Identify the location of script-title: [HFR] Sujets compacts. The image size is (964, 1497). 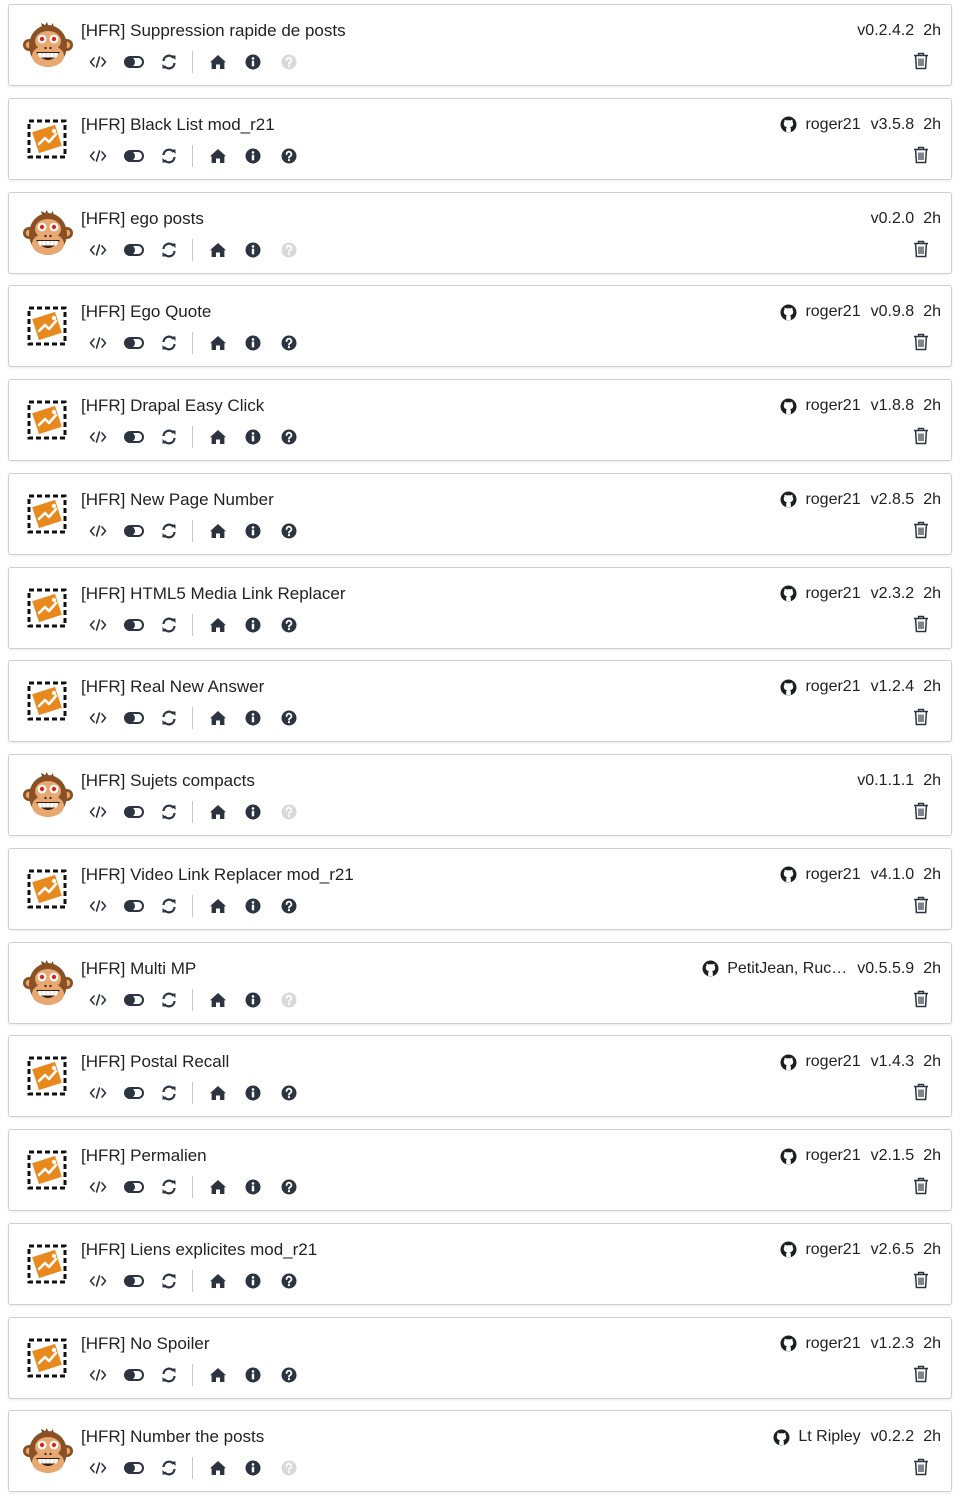
(168, 781).